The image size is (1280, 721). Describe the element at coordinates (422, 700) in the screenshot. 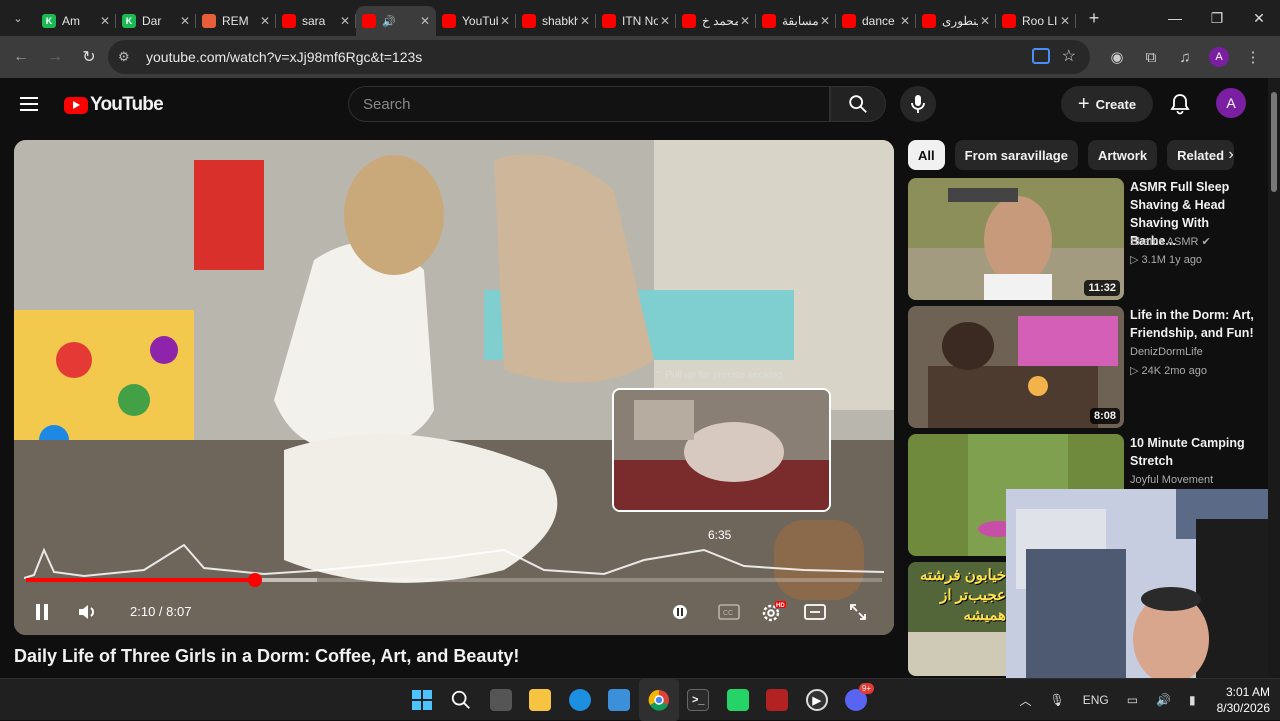

I see `windows-start-icon` at that location.